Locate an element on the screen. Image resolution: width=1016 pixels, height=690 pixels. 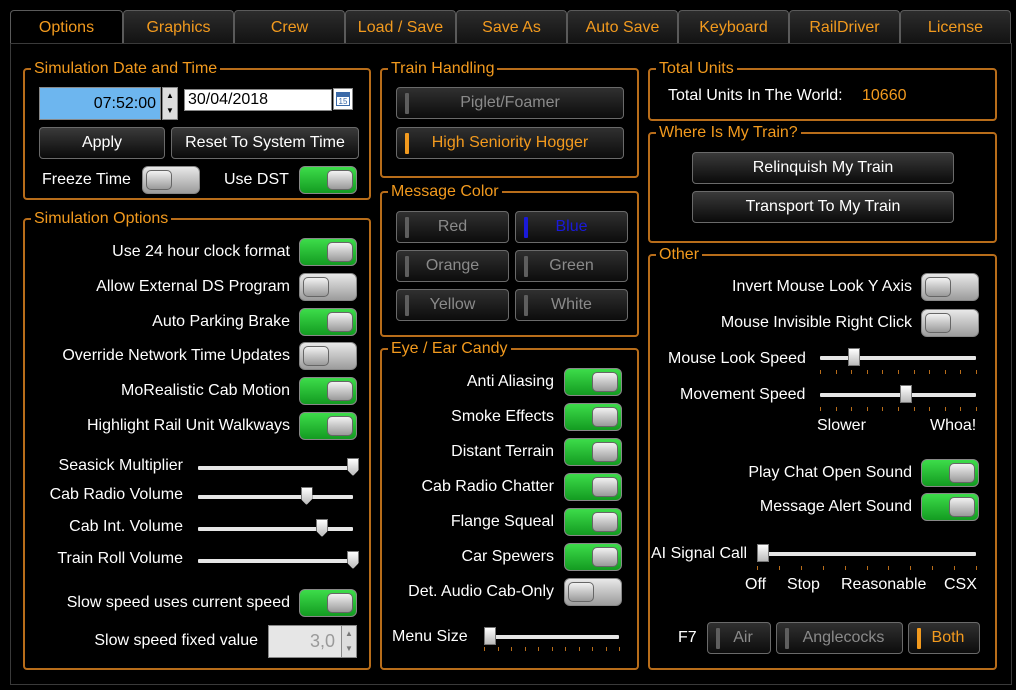
sim-option-label: Auto Parking Brake is located at coordinates (221, 321).